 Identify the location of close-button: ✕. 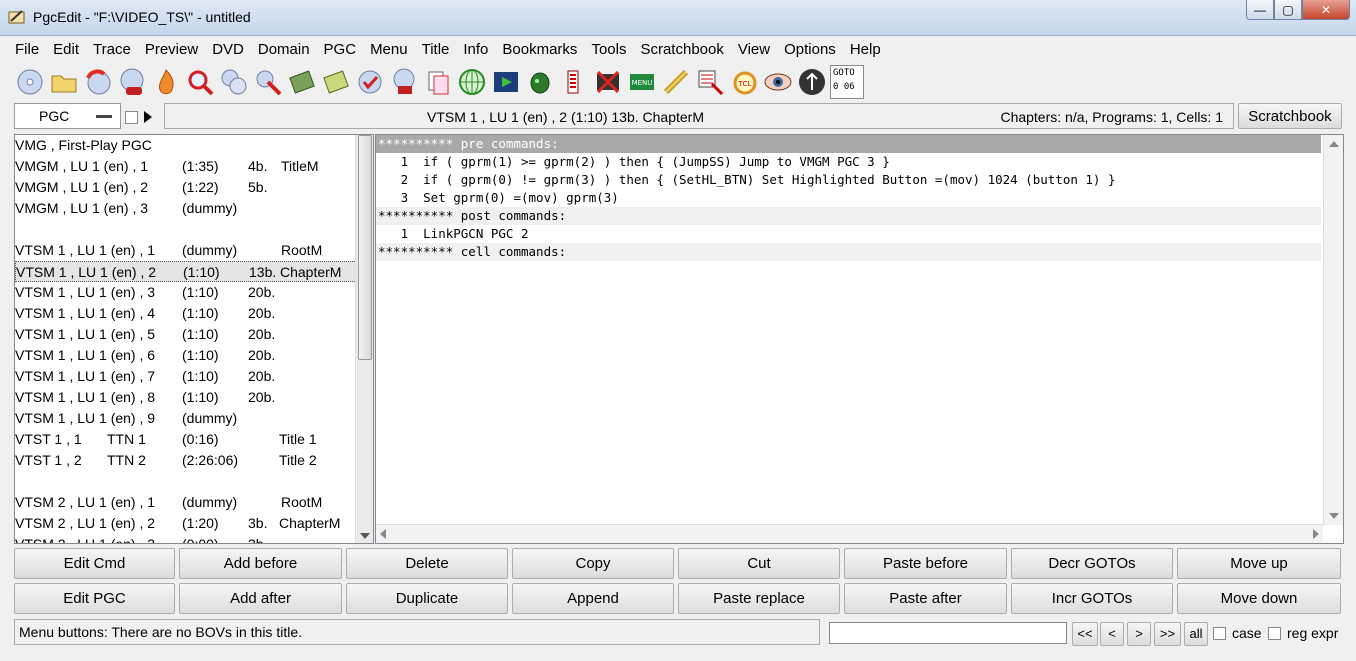
(1326, 10).